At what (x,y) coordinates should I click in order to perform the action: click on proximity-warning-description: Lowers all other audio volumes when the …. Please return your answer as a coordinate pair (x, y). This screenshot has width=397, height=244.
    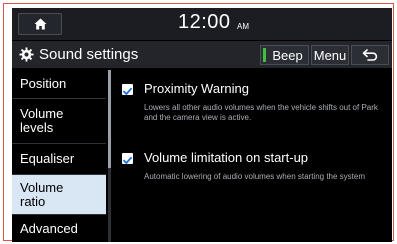
    Looking at the image, I should click on (261, 112).